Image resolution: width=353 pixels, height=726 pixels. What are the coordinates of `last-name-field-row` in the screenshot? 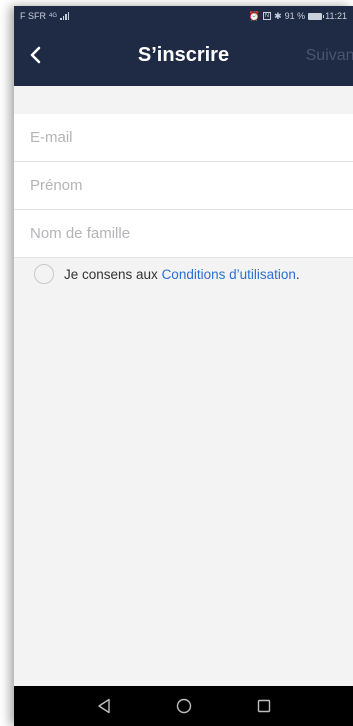 It's located at (183, 234).